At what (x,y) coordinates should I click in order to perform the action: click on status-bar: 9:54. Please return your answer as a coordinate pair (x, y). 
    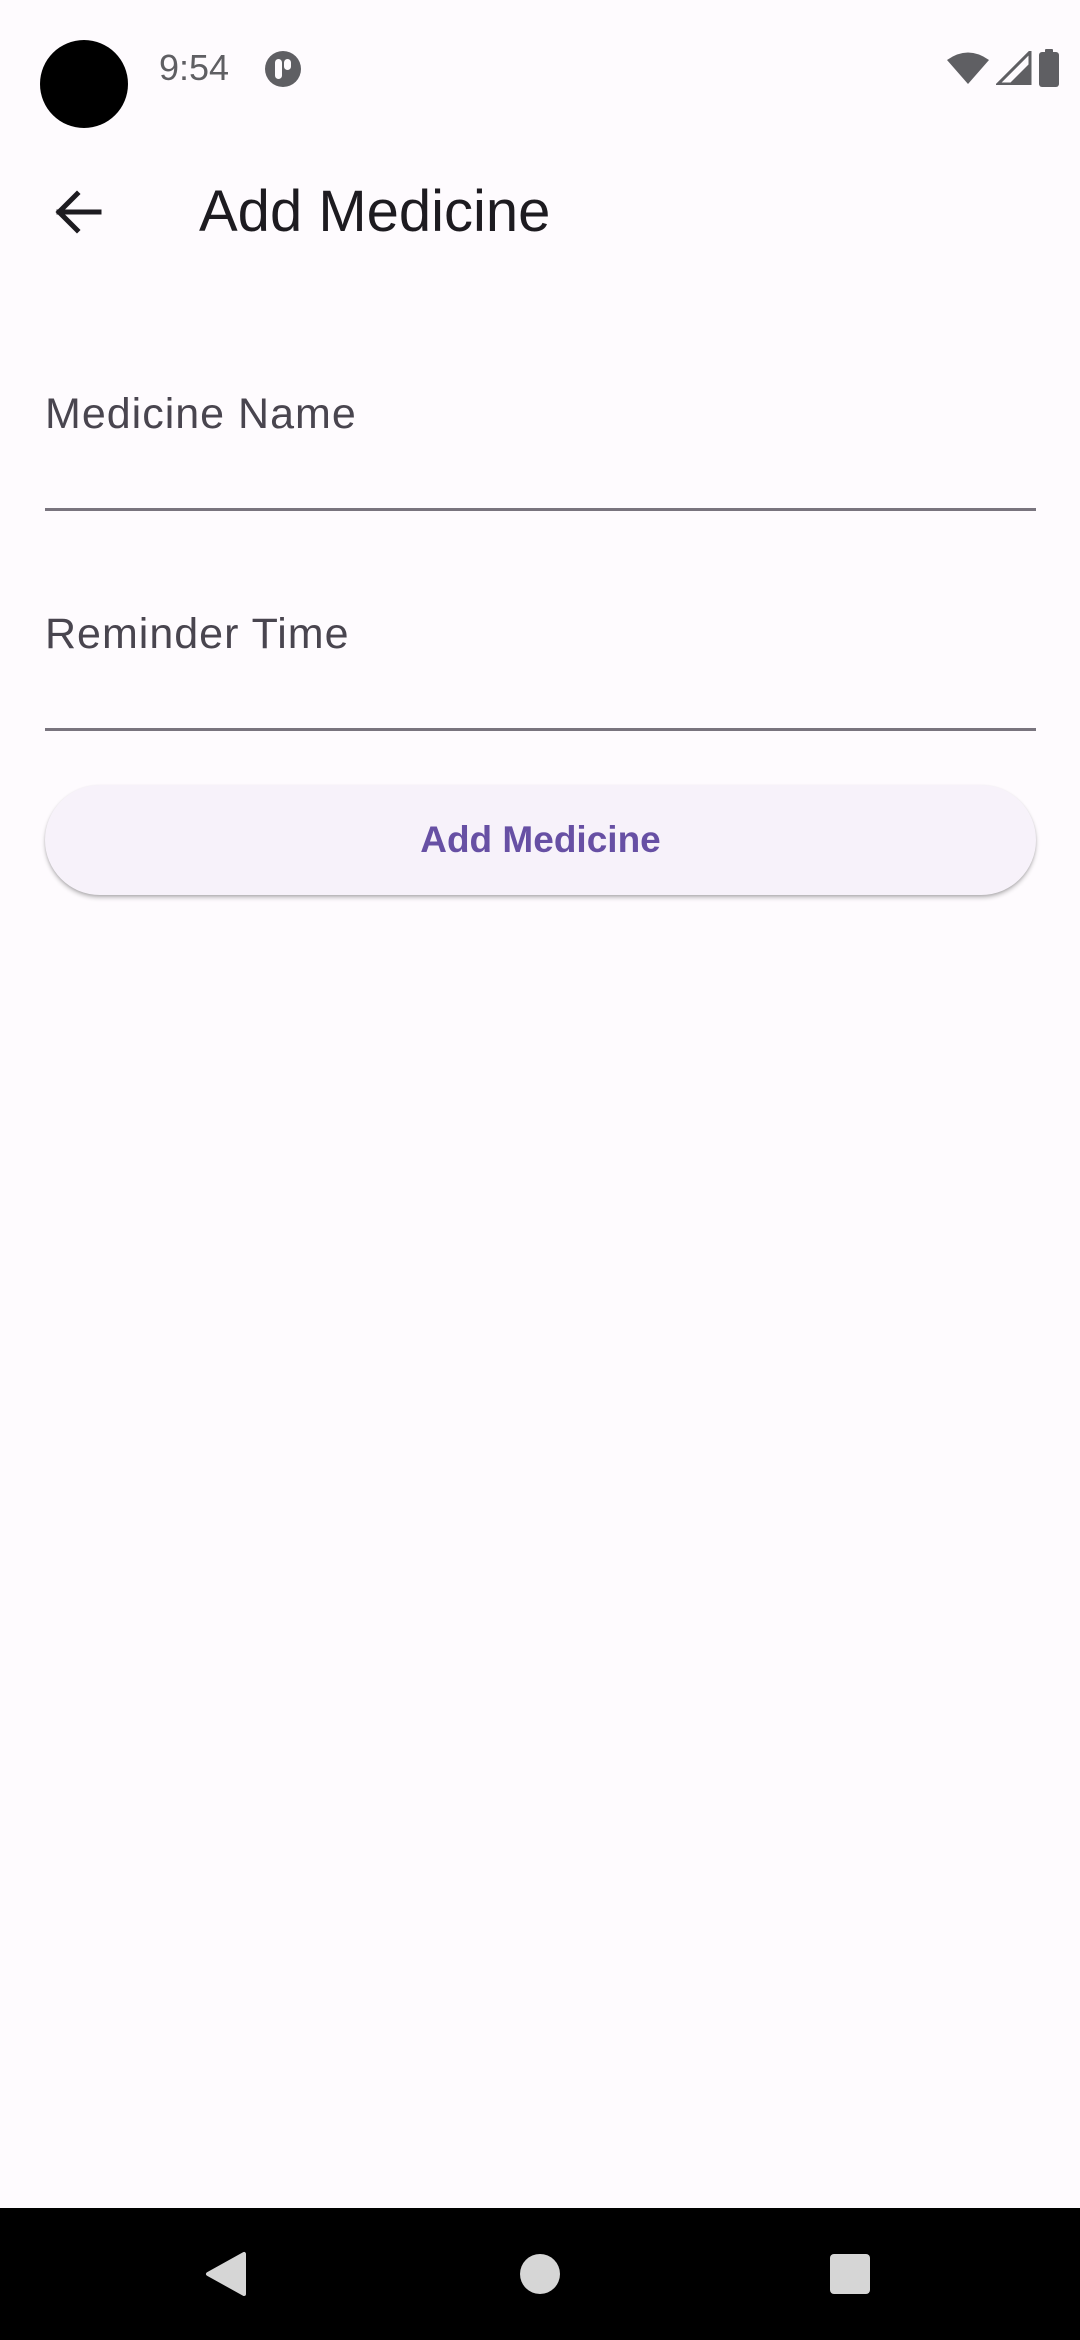
    Looking at the image, I should click on (540, 68).